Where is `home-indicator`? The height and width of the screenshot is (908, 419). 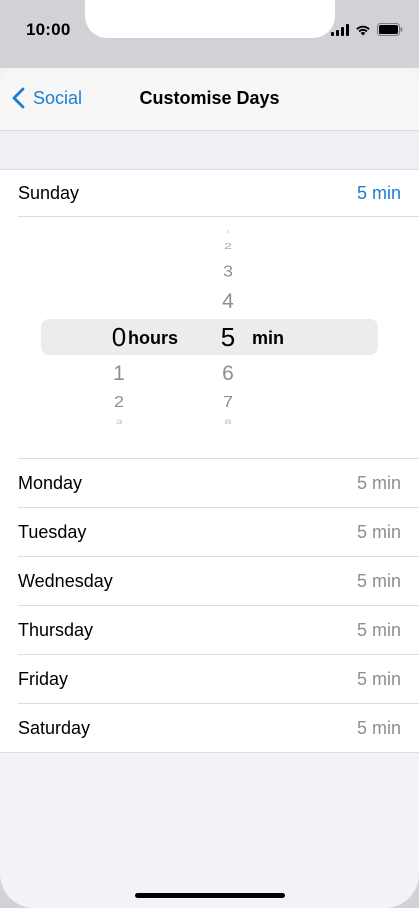 home-indicator is located at coordinates (210, 895).